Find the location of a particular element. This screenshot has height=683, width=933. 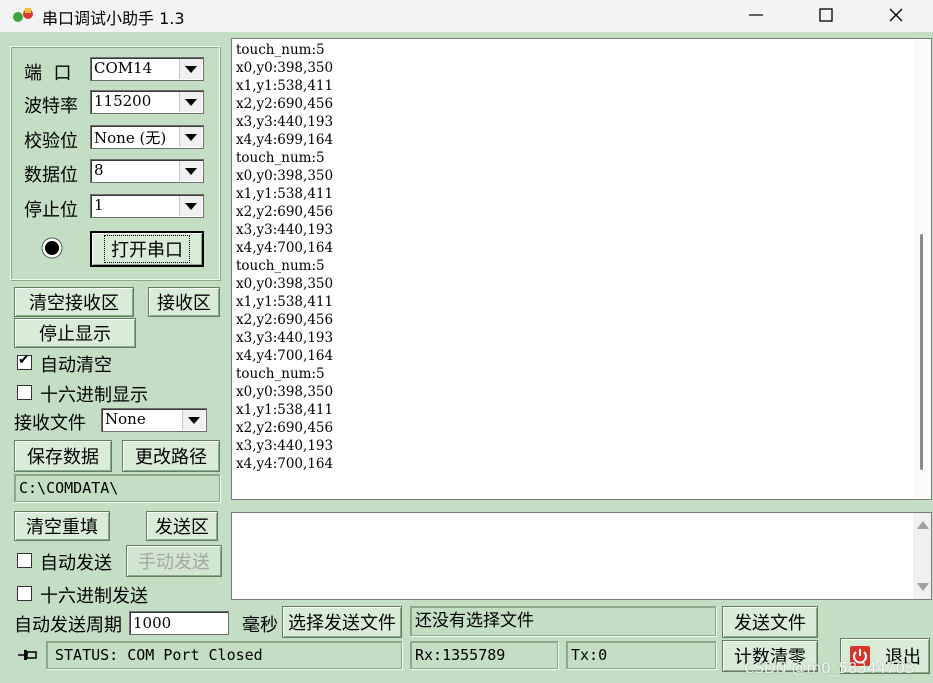

change-path-button: 更改路径 is located at coordinates (171, 456).